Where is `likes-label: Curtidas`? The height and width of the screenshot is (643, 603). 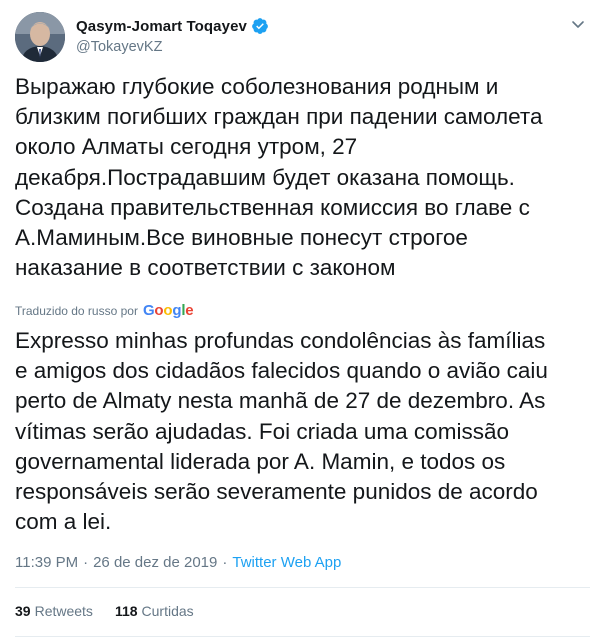
likes-label: Curtidas is located at coordinates (167, 611).